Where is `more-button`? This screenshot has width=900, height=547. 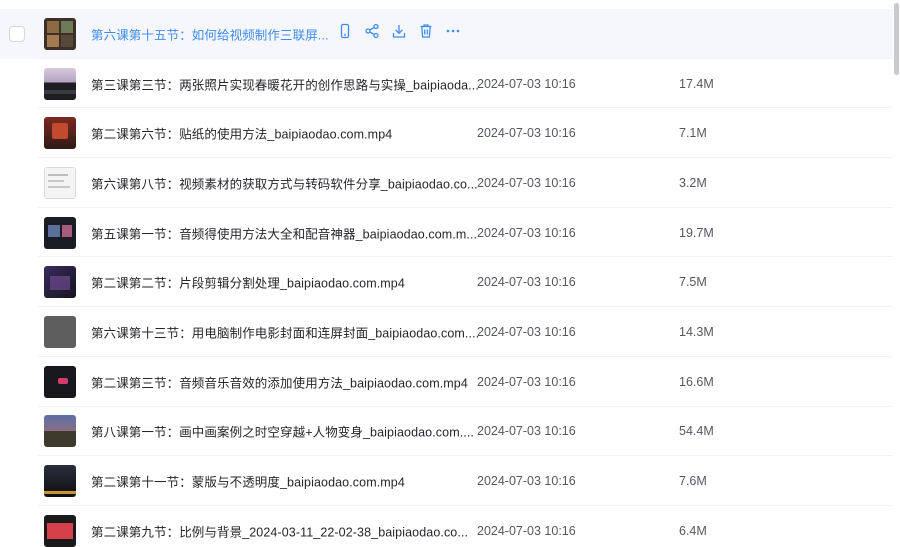 more-button is located at coordinates (453, 34).